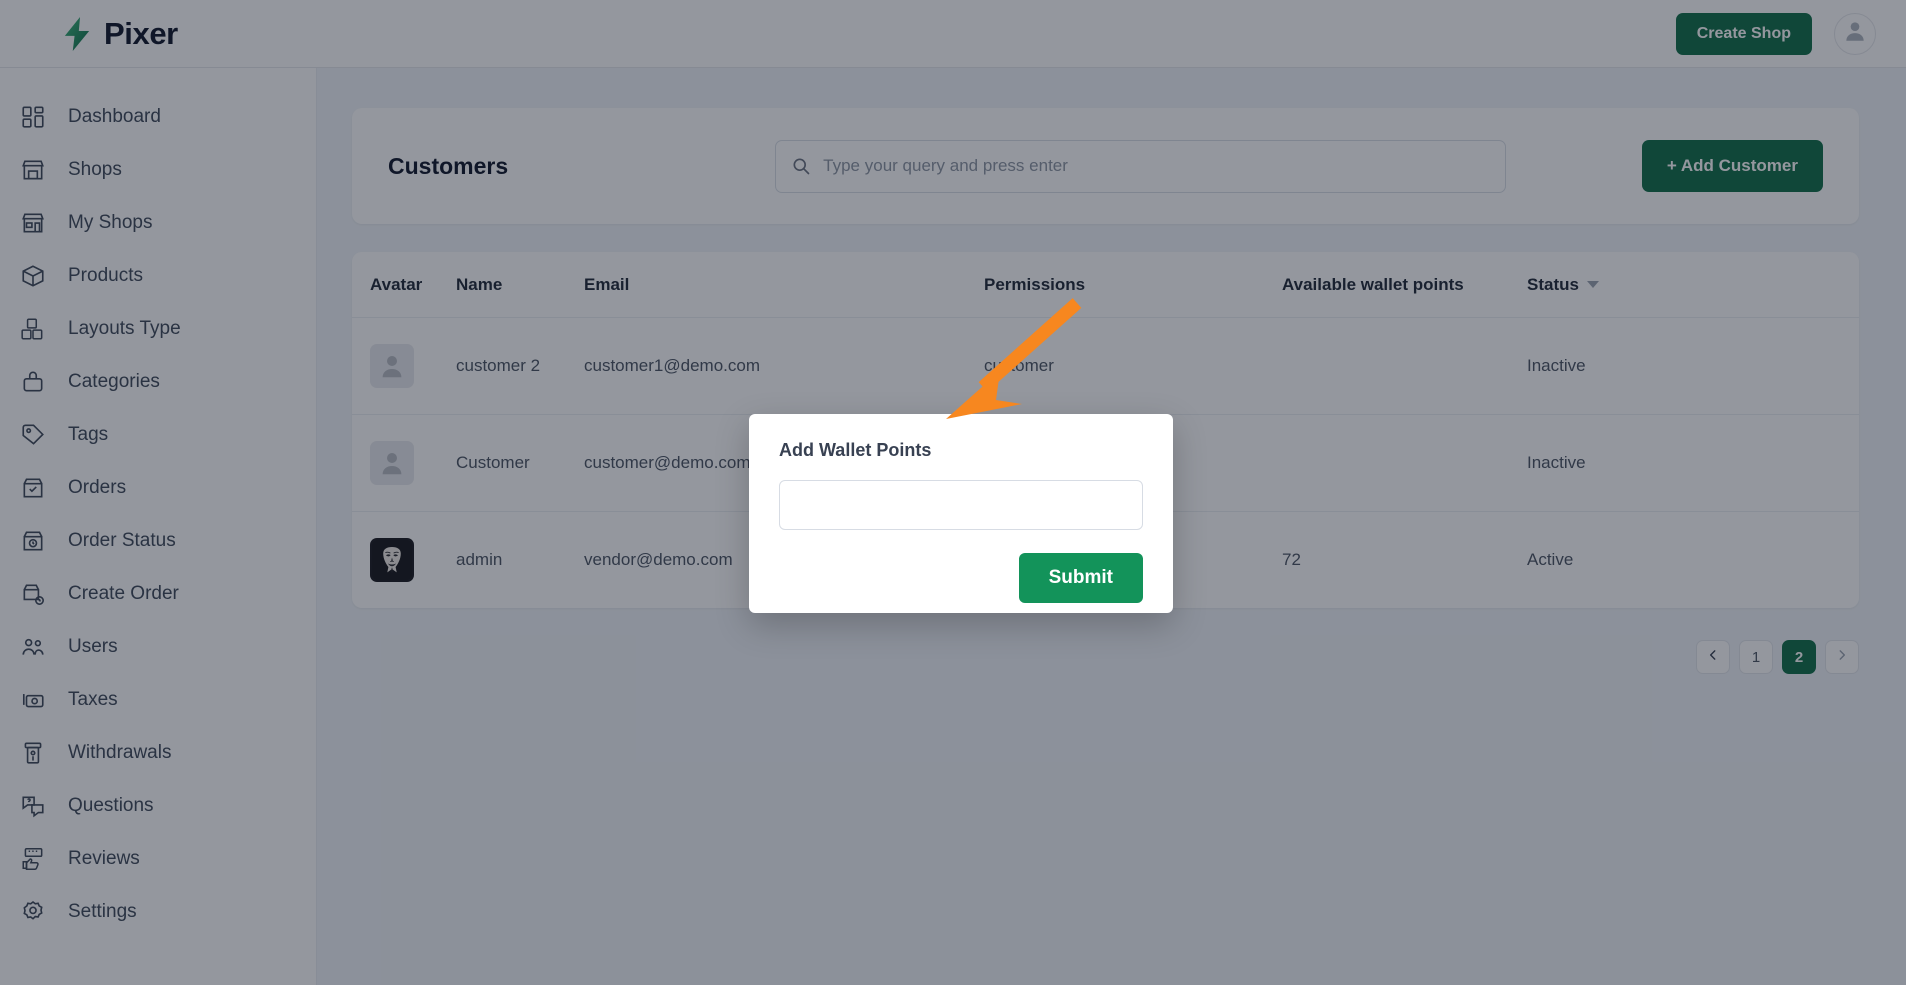  Describe the element at coordinates (855, 450) in the screenshot. I see `dialog-title: Add Wallet Points` at that location.